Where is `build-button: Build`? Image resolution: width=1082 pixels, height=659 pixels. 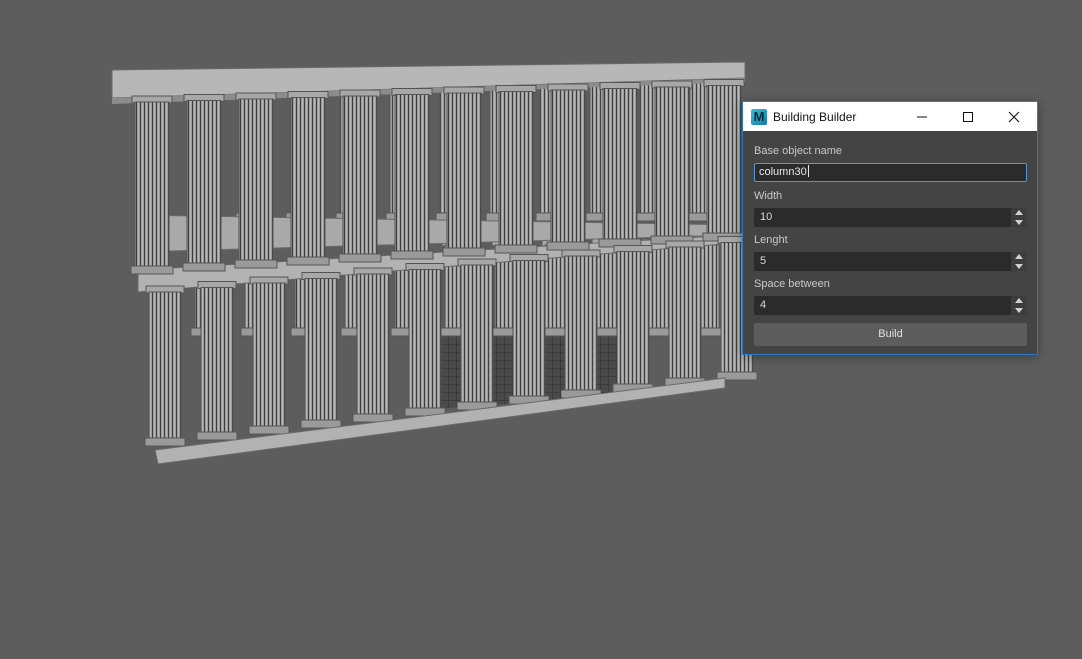
build-button: Build is located at coordinates (890, 334).